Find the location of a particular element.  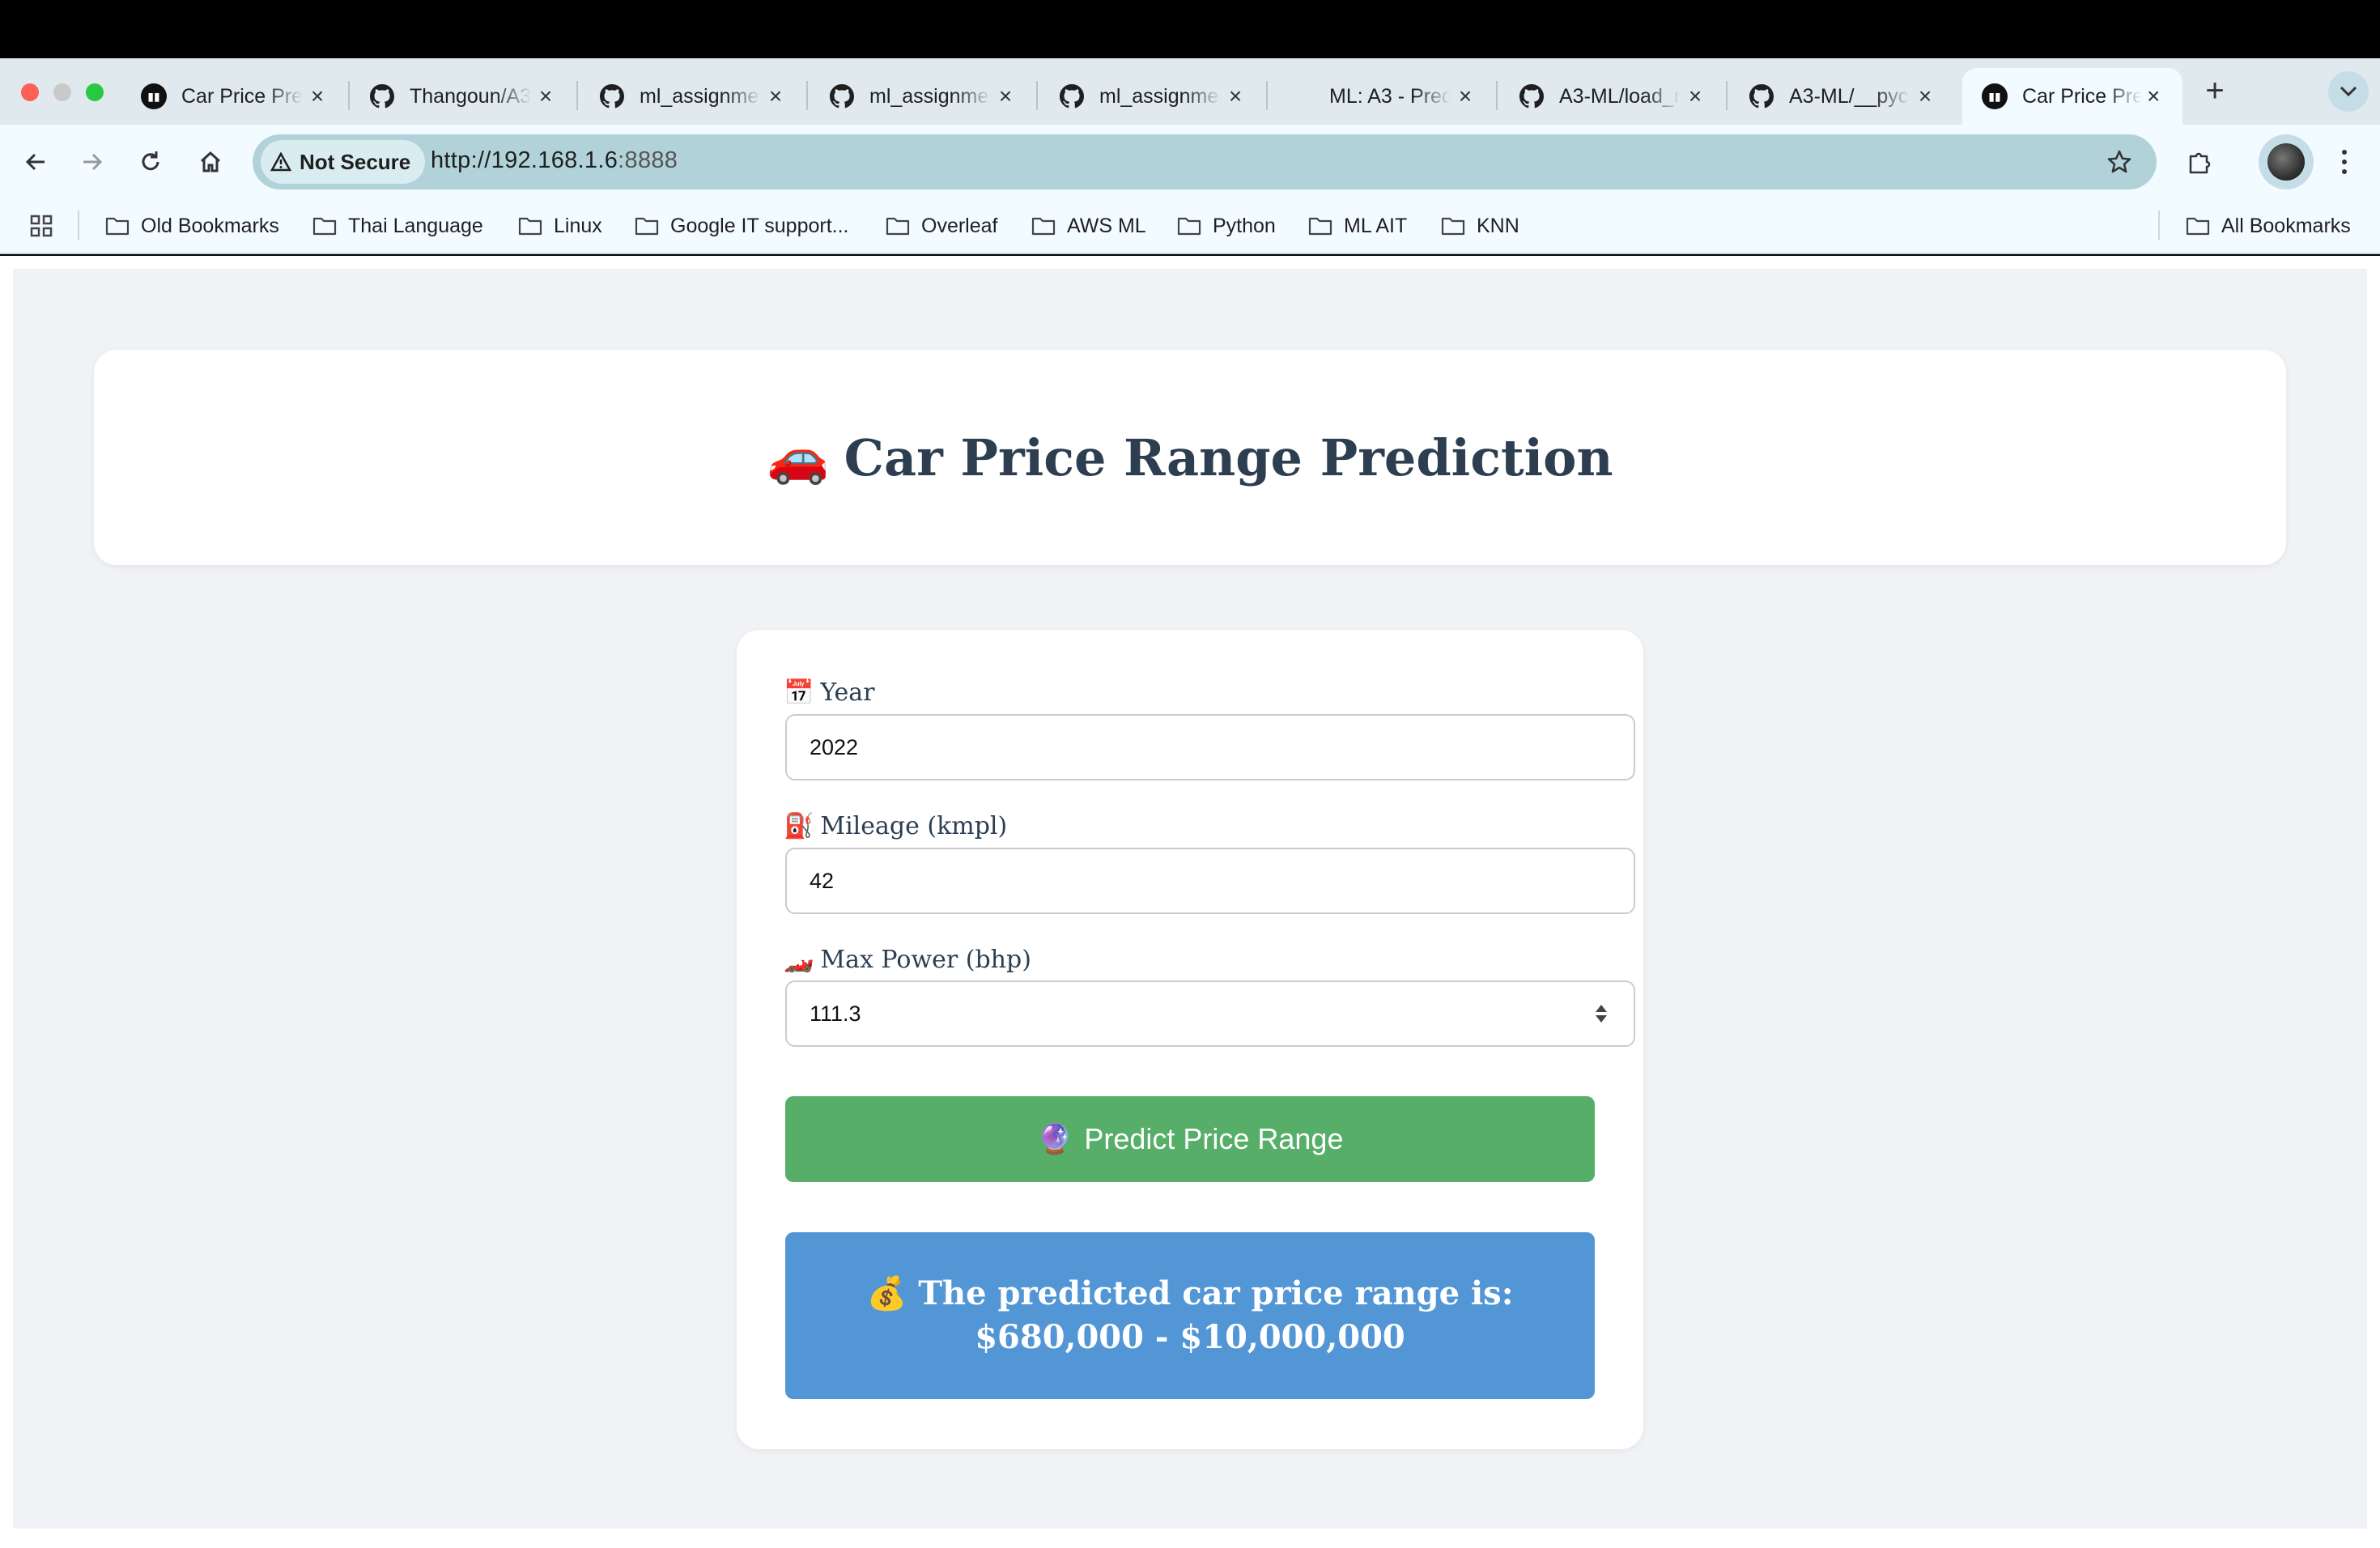

tab-github-thangoun: Thangoun/A3-ML × is located at coordinates (463, 96).